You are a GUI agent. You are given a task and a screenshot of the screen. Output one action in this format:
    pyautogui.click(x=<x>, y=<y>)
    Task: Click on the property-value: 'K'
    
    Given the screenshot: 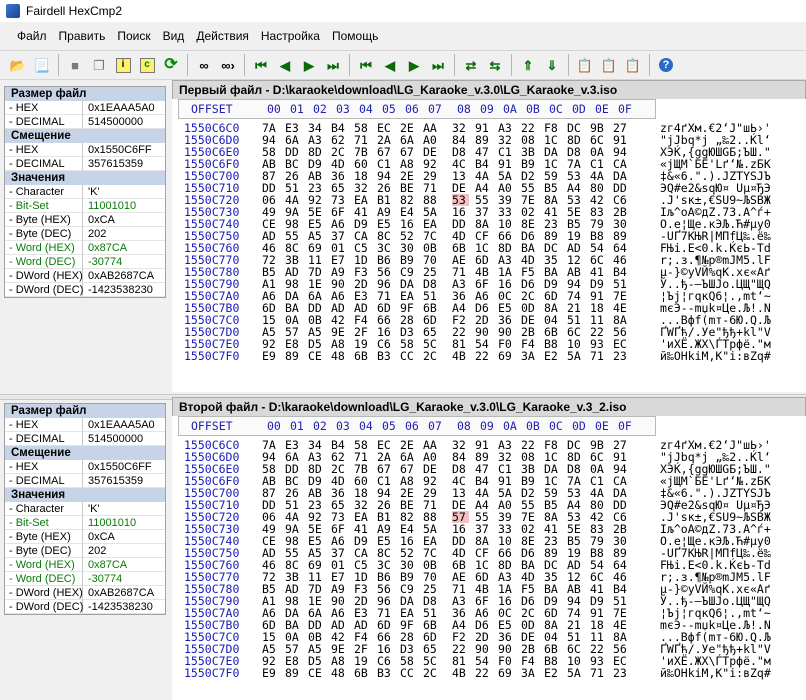 What is the action you would take?
    pyautogui.click(x=124, y=509)
    